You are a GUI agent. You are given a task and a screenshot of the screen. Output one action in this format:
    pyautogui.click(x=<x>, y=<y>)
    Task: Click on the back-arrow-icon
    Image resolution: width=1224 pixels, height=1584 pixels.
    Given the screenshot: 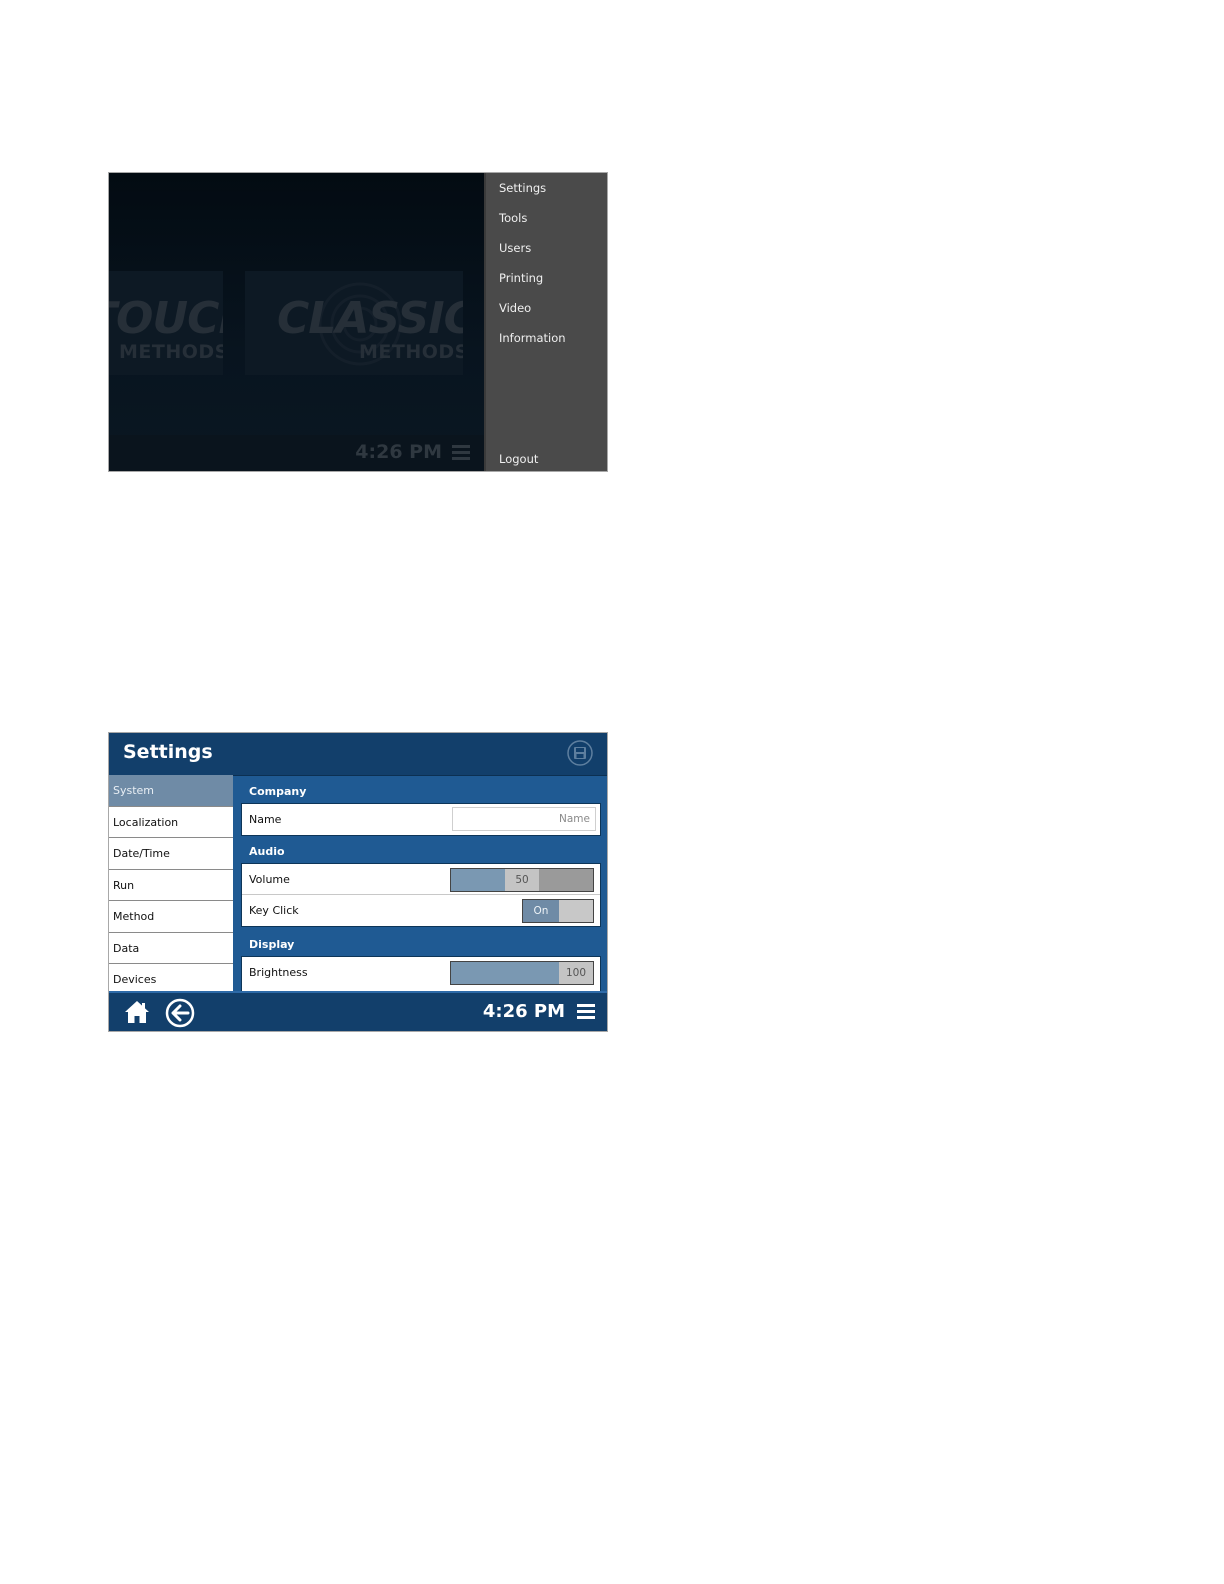 What is the action you would take?
    pyautogui.click(x=180, y=1013)
    